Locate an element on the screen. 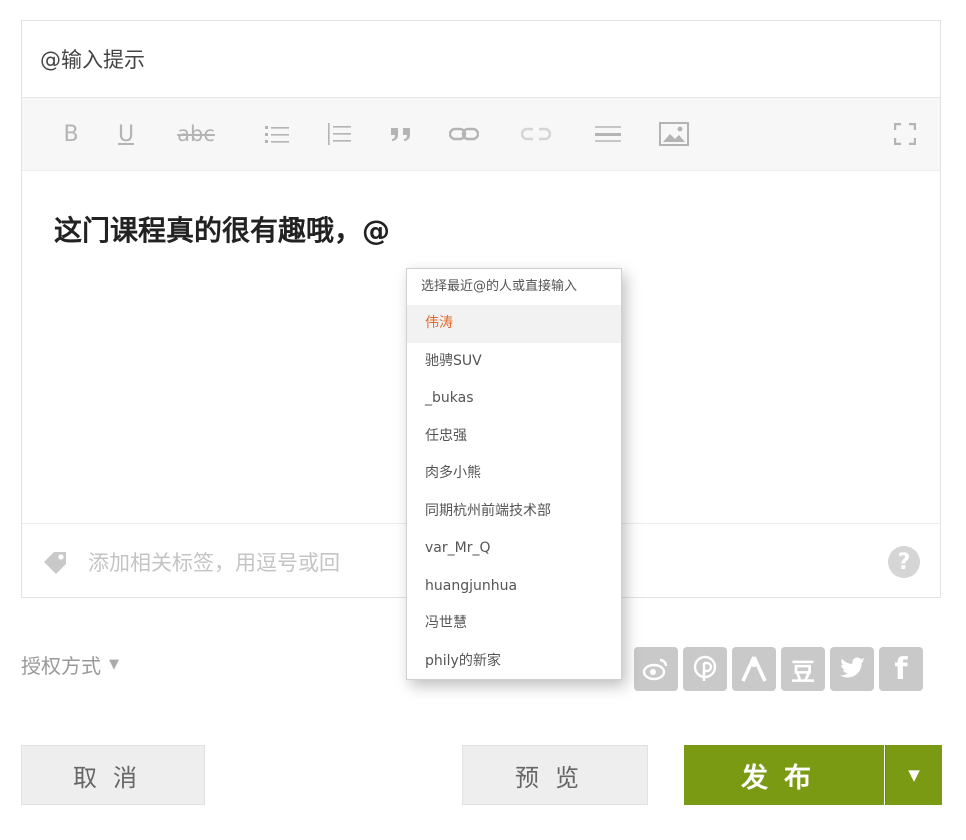 This screenshot has height=840, width=966. insert-image-button is located at coordinates (674, 134).